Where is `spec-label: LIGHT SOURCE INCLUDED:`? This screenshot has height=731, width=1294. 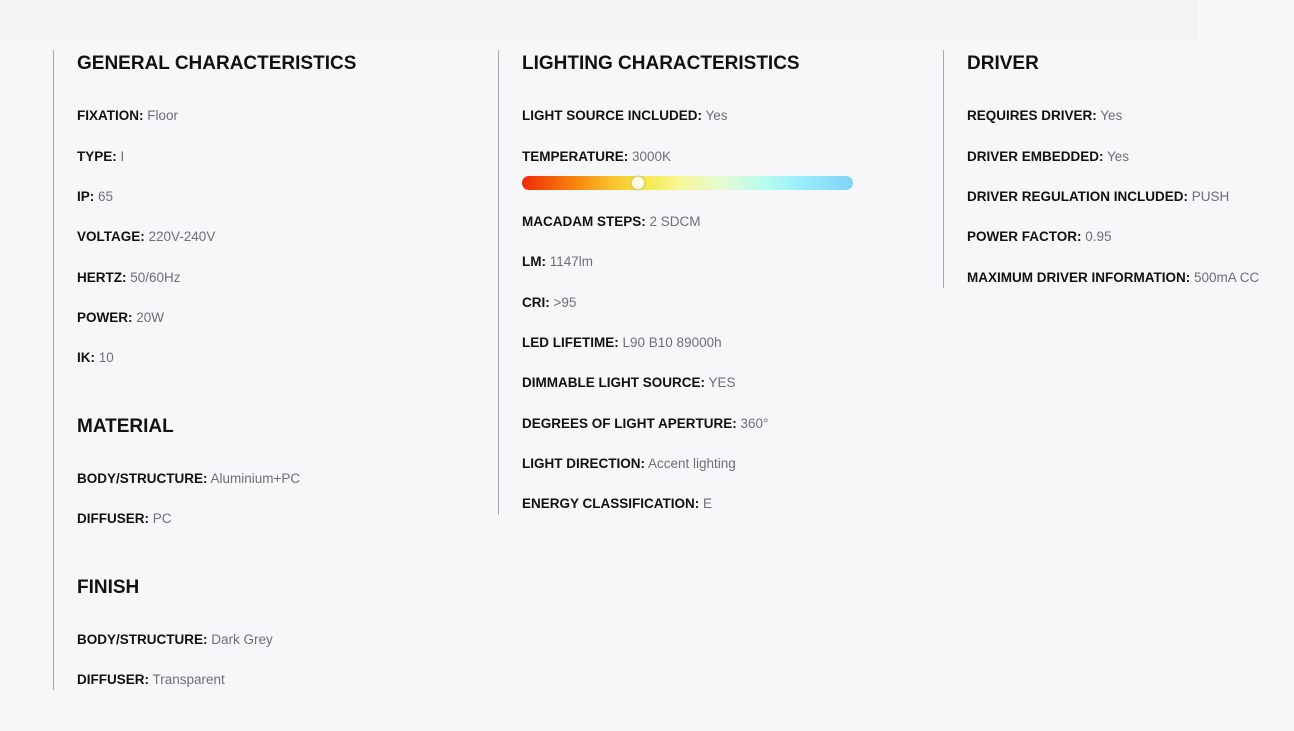
spec-label: LIGHT SOURCE INCLUDED: is located at coordinates (612, 115).